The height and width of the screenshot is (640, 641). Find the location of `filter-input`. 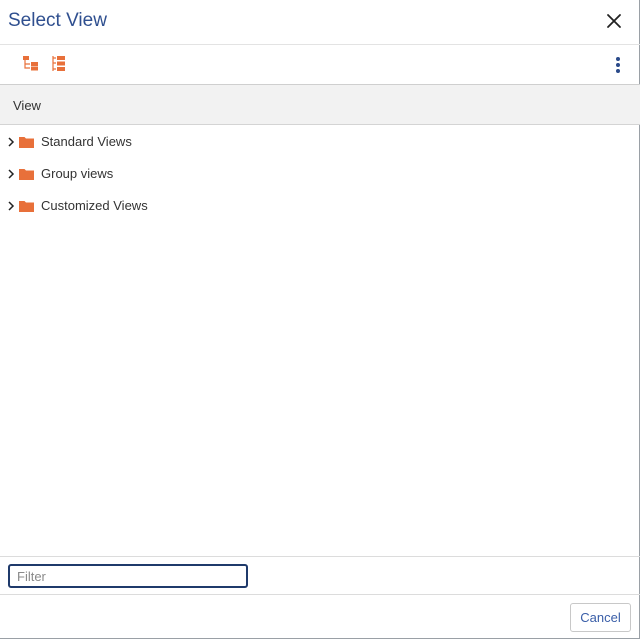

filter-input is located at coordinates (128, 576).